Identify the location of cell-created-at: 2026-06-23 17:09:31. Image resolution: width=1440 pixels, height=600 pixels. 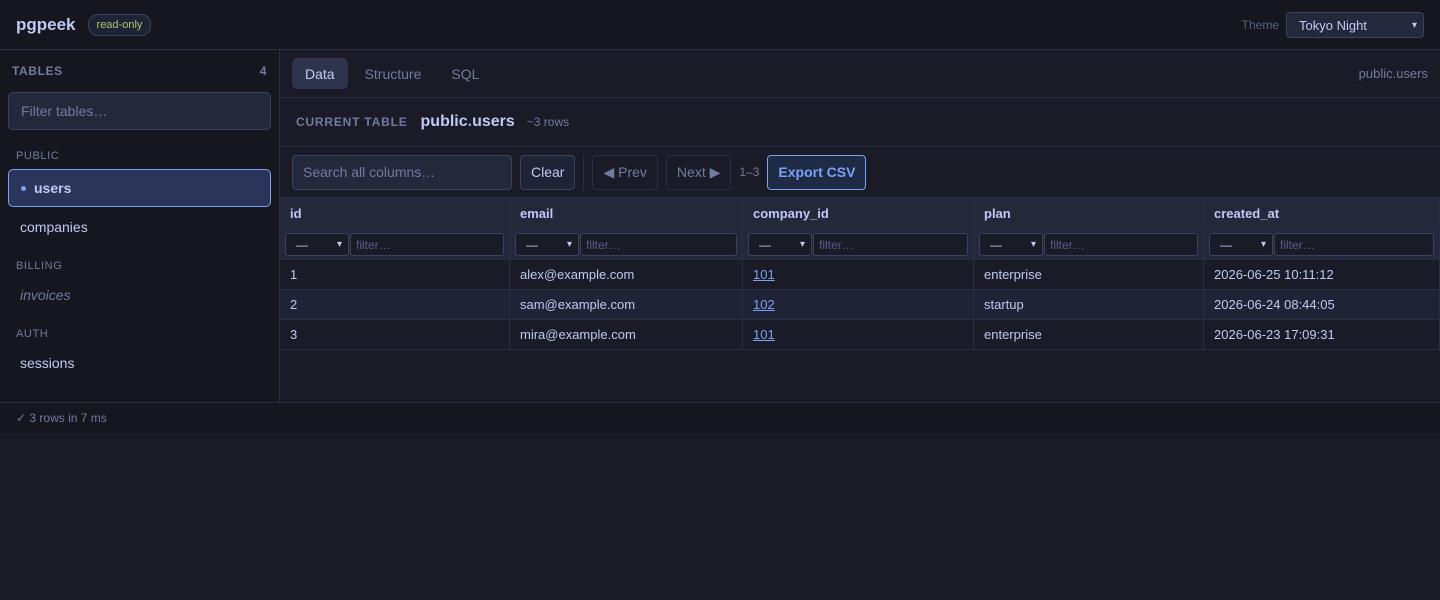
(1322, 334).